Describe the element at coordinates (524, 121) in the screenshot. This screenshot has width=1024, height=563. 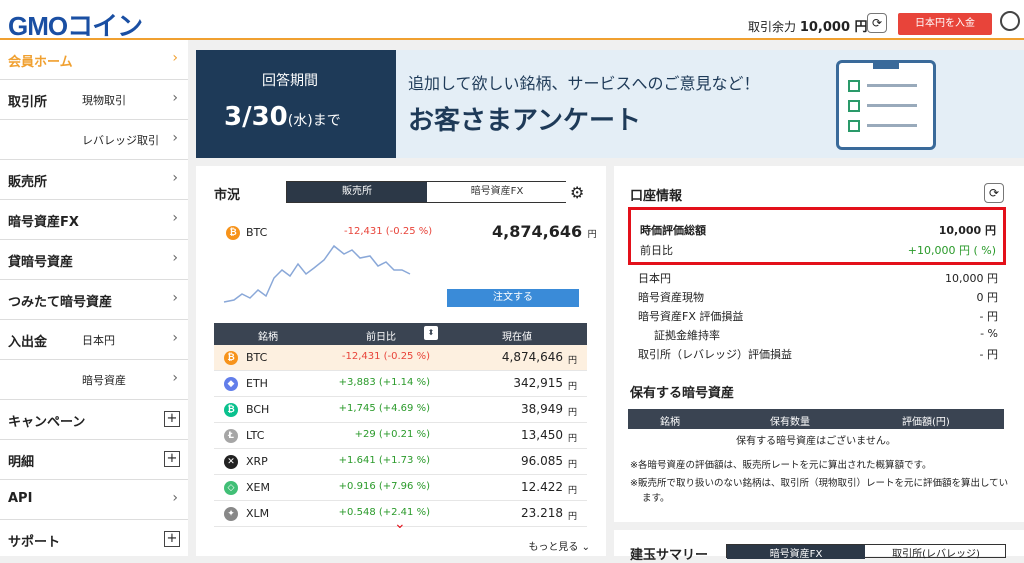
I see `banner-title: お客さまアンケート` at that location.